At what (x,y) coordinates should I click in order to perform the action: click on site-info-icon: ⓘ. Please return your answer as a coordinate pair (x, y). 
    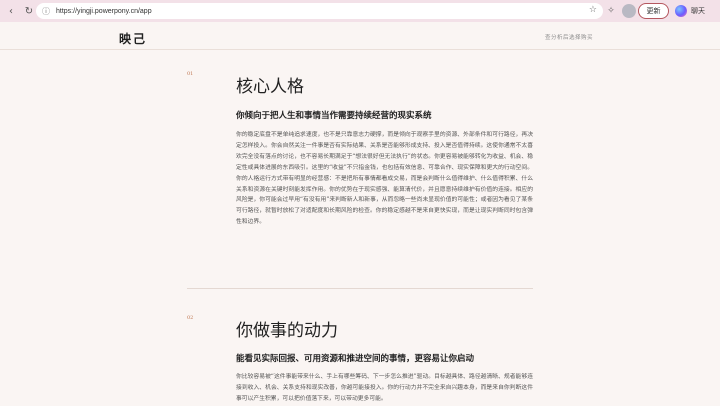
    Looking at the image, I should click on (47, 11).